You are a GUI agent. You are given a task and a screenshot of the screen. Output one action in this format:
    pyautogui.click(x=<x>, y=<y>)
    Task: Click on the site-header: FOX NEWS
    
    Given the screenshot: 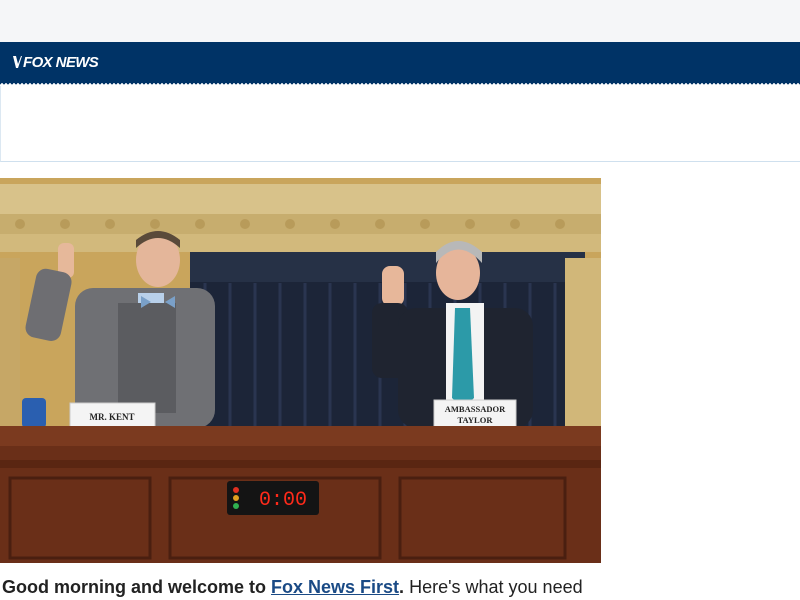 What is the action you would take?
    pyautogui.click(x=400, y=64)
    